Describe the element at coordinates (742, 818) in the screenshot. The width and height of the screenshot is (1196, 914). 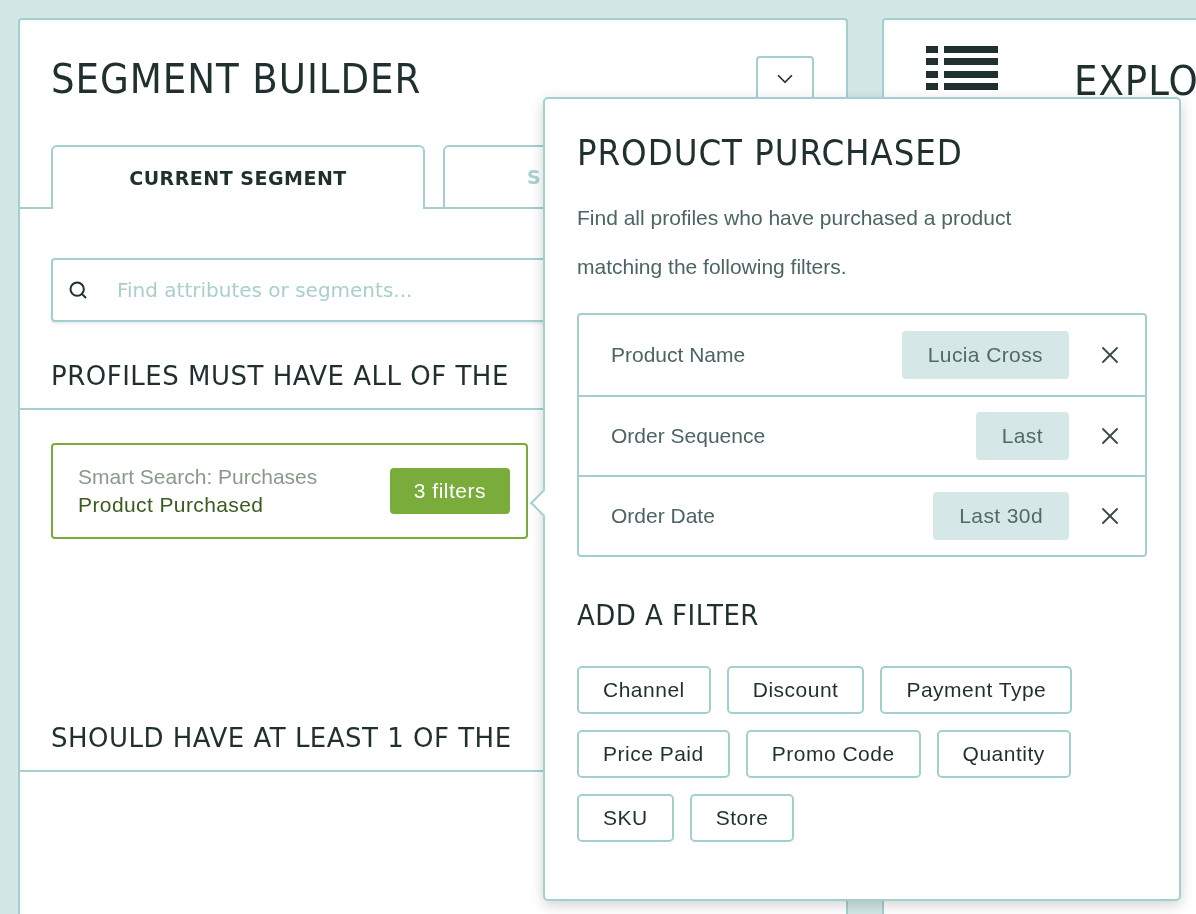
I see `filter-option: Store` at that location.